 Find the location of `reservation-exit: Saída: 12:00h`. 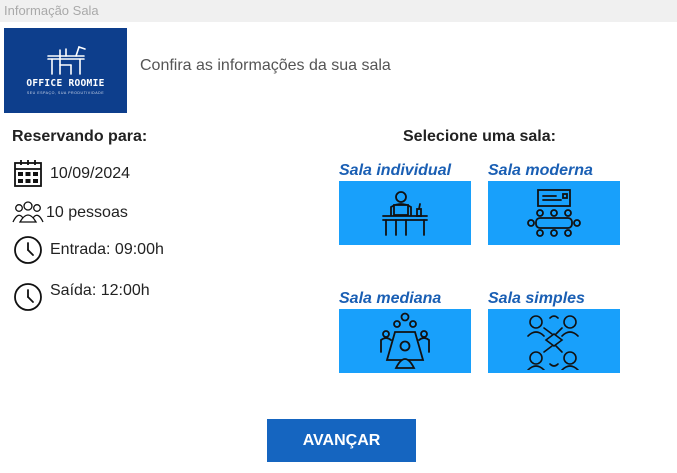

reservation-exit: Saída: 12:00h is located at coordinates (100, 290).